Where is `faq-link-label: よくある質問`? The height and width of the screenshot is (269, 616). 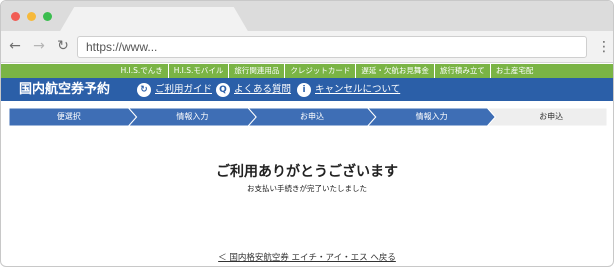 faq-link-label: よくある質問 is located at coordinates (263, 89).